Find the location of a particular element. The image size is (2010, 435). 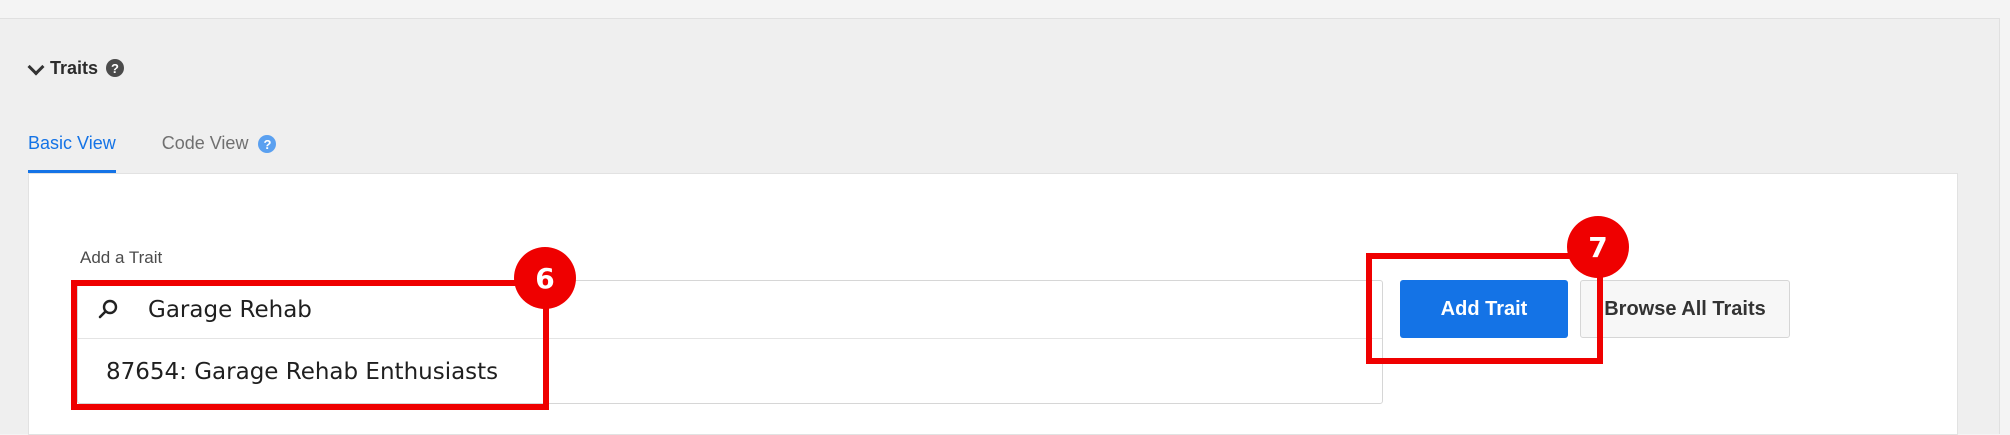

view-tabs: Basic View Code View ? is located at coordinates (152, 152).